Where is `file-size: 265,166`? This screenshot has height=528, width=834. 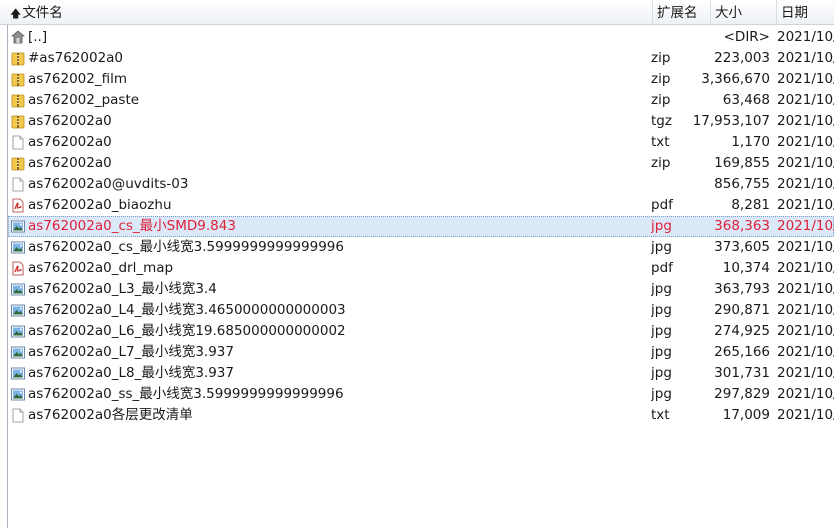 file-size: 265,166 is located at coordinates (729, 352).